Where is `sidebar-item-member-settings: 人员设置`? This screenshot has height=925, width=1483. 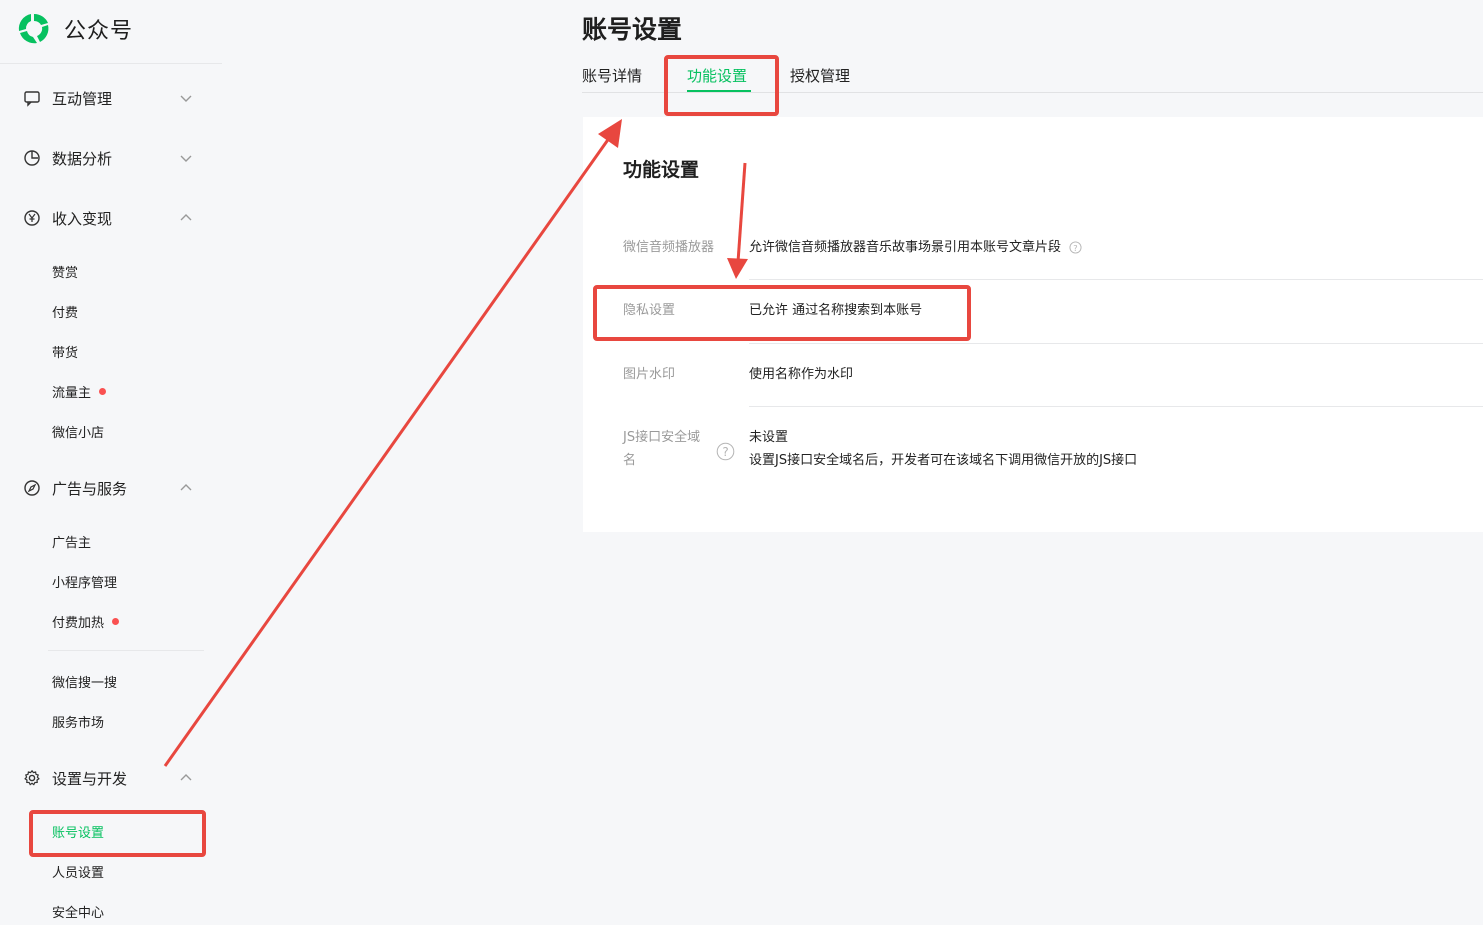 sidebar-item-member-settings: 人员设置 is located at coordinates (78, 871).